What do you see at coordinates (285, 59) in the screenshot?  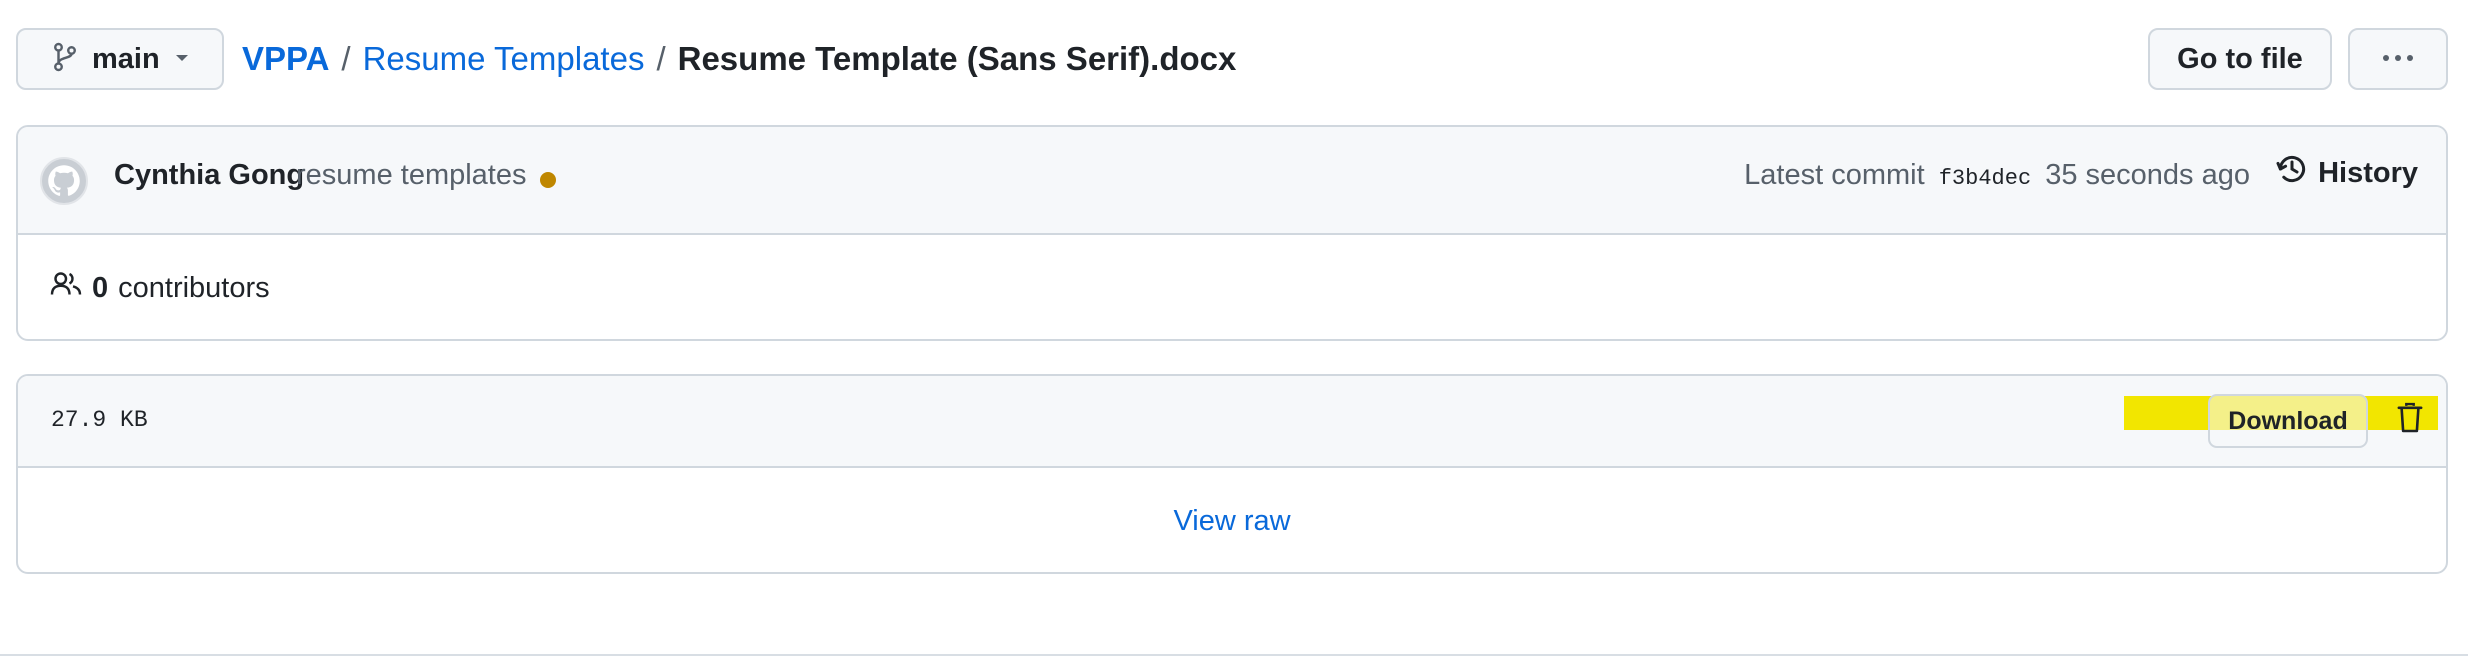 I see `breadcrumb-repo-link: VPPA` at bounding box center [285, 59].